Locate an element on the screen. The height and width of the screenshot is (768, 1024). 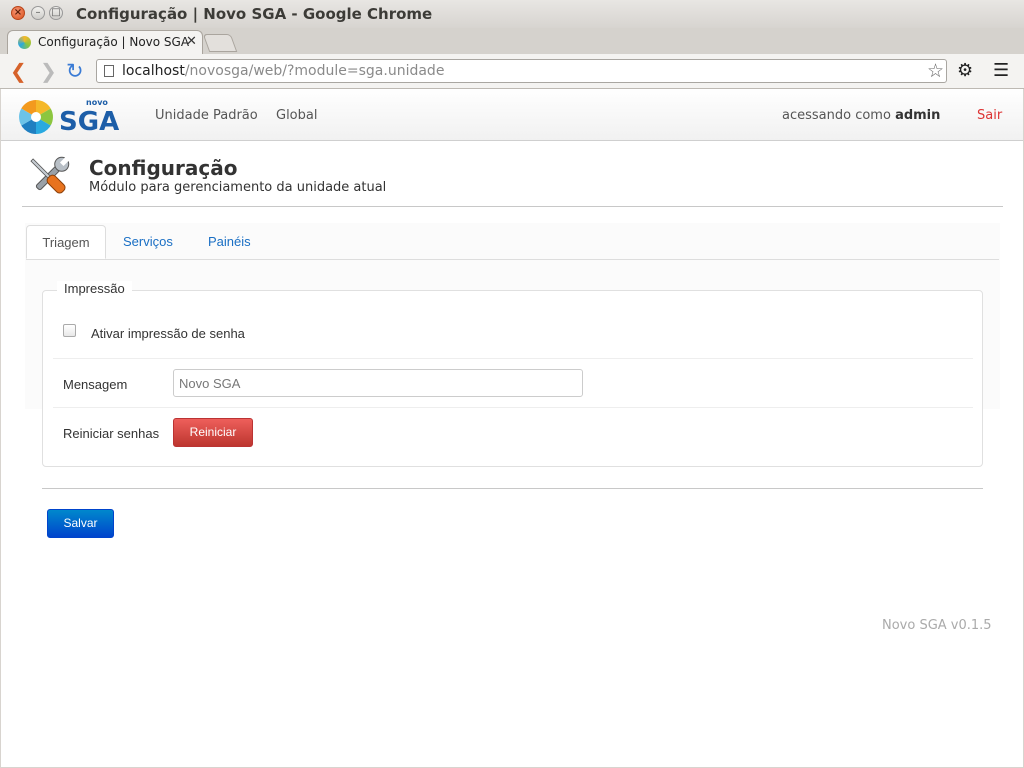
window-close-button: × is located at coordinates (18, 13).